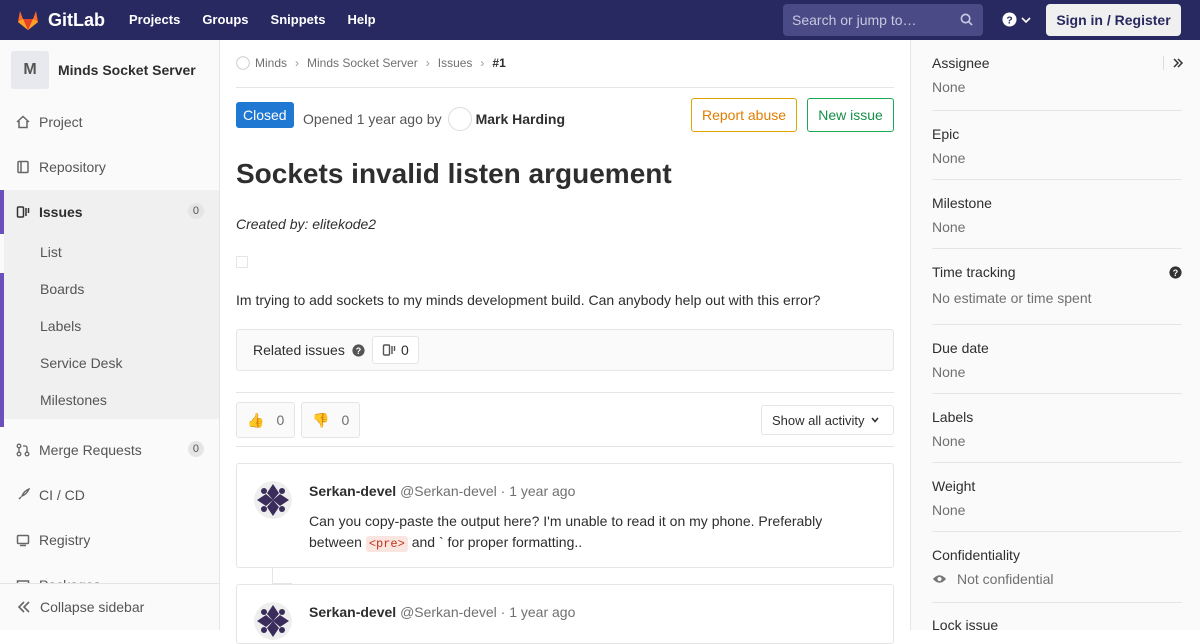 This screenshot has height=644, width=1200. I want to click on sidebar-sub-list: List, so click(111, 252).